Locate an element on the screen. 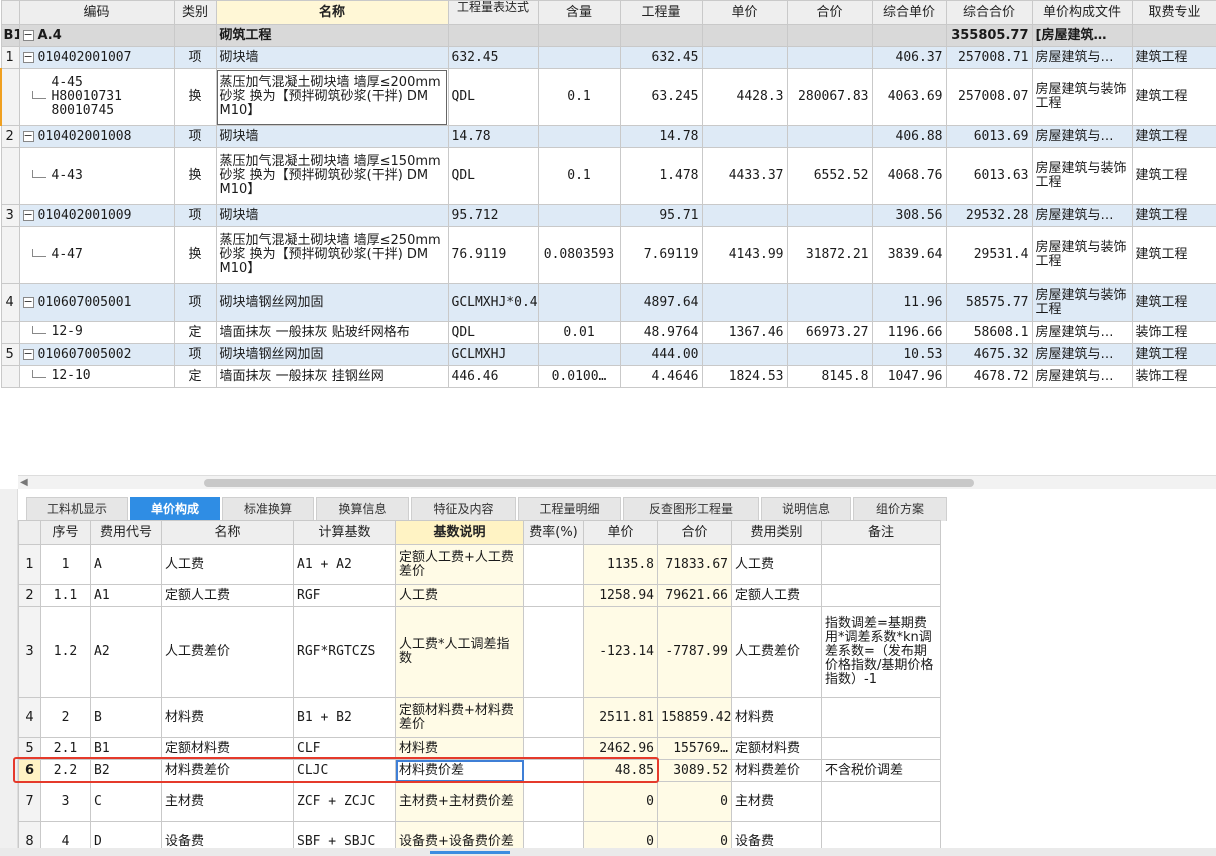 The image size is (1216, 856). total-price-cell: 6552.52 is located at coordinates (829, 176).